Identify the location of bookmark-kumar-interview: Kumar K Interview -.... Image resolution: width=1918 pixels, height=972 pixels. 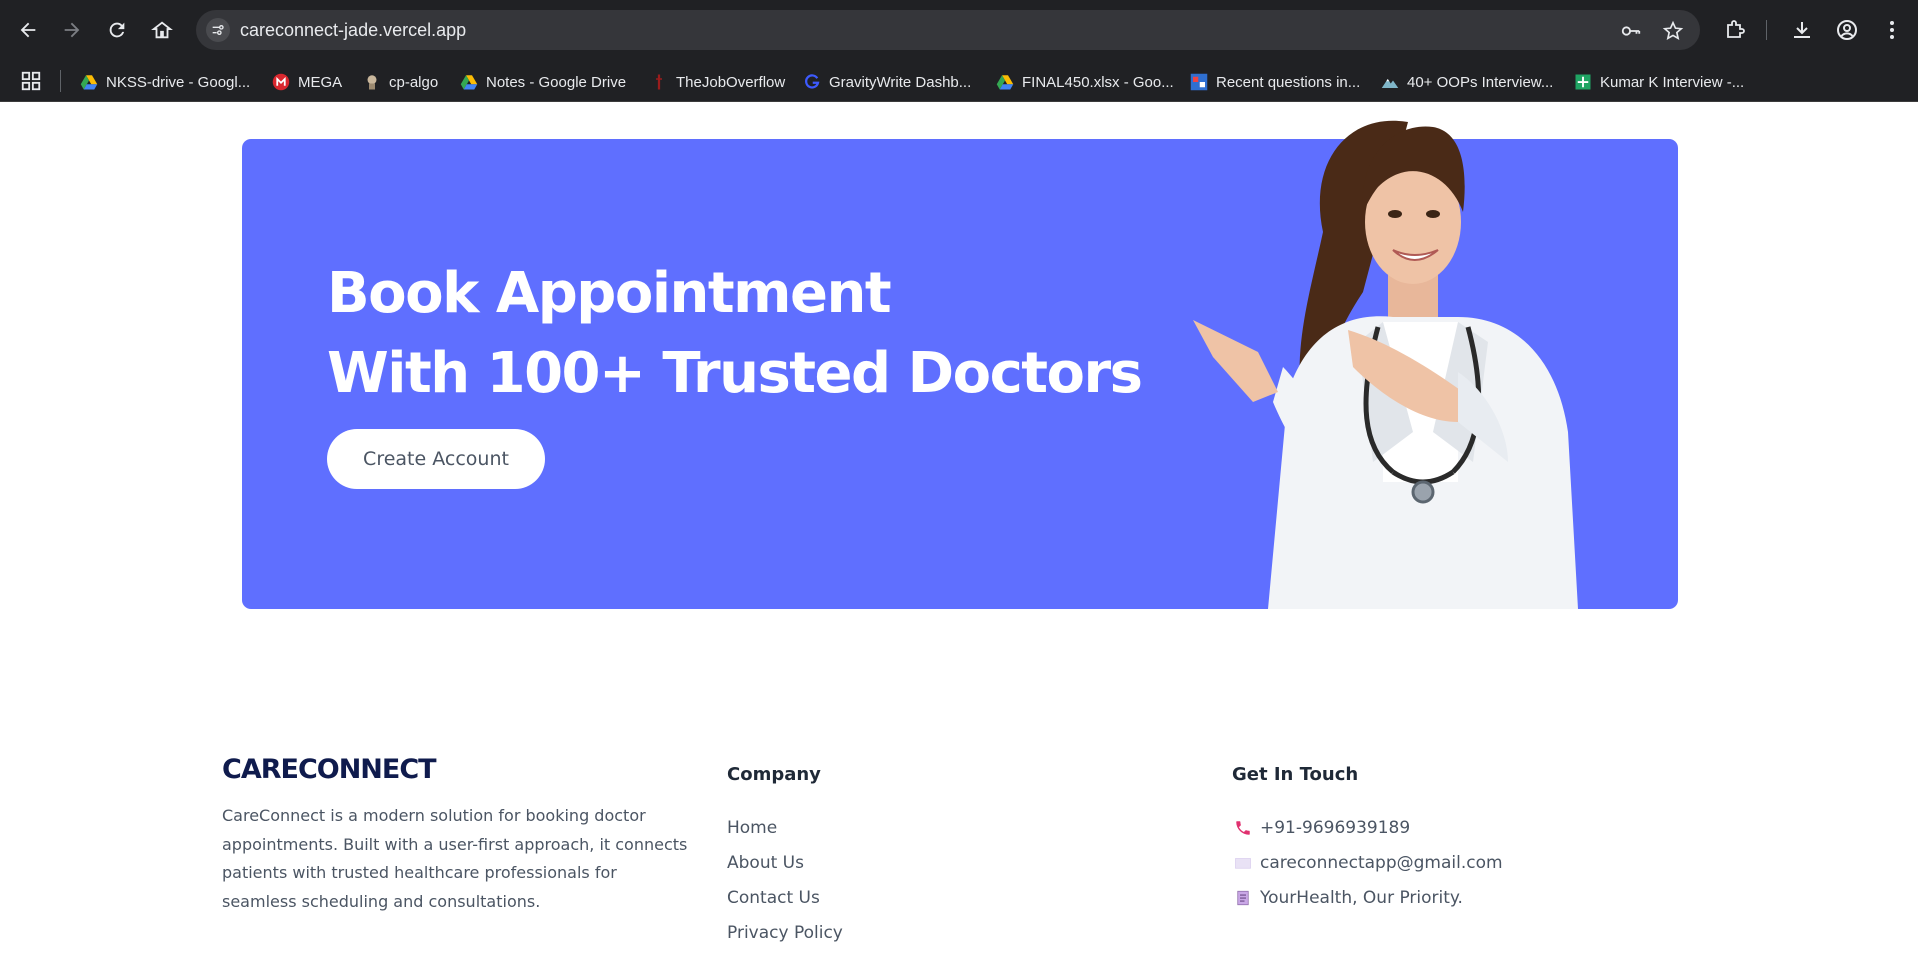
(1659, 82).